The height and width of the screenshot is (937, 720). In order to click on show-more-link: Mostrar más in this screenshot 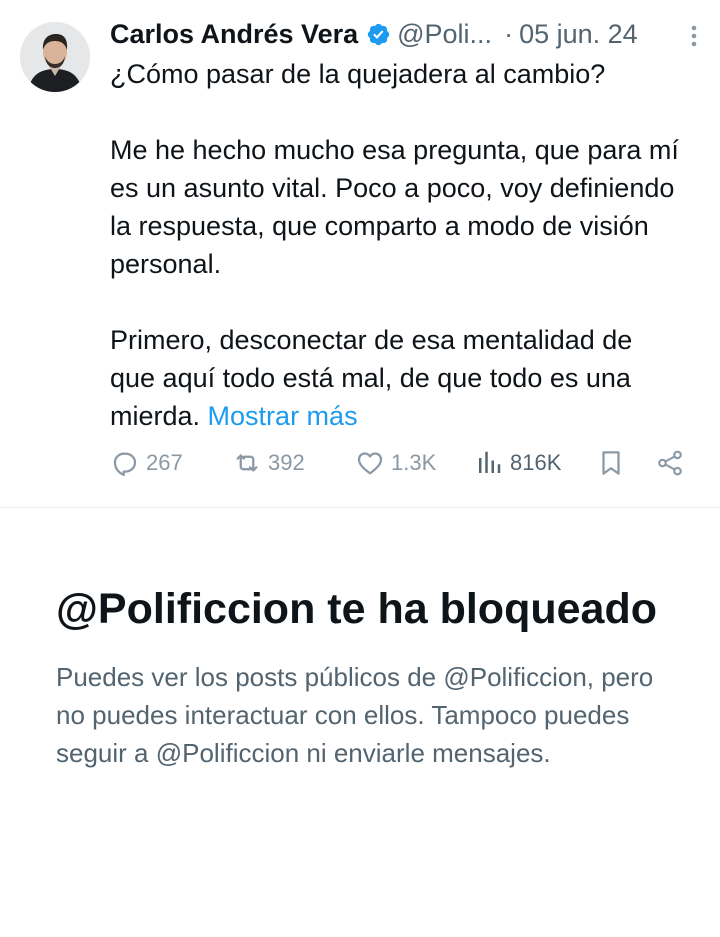, I will do `click(283, 416)`.